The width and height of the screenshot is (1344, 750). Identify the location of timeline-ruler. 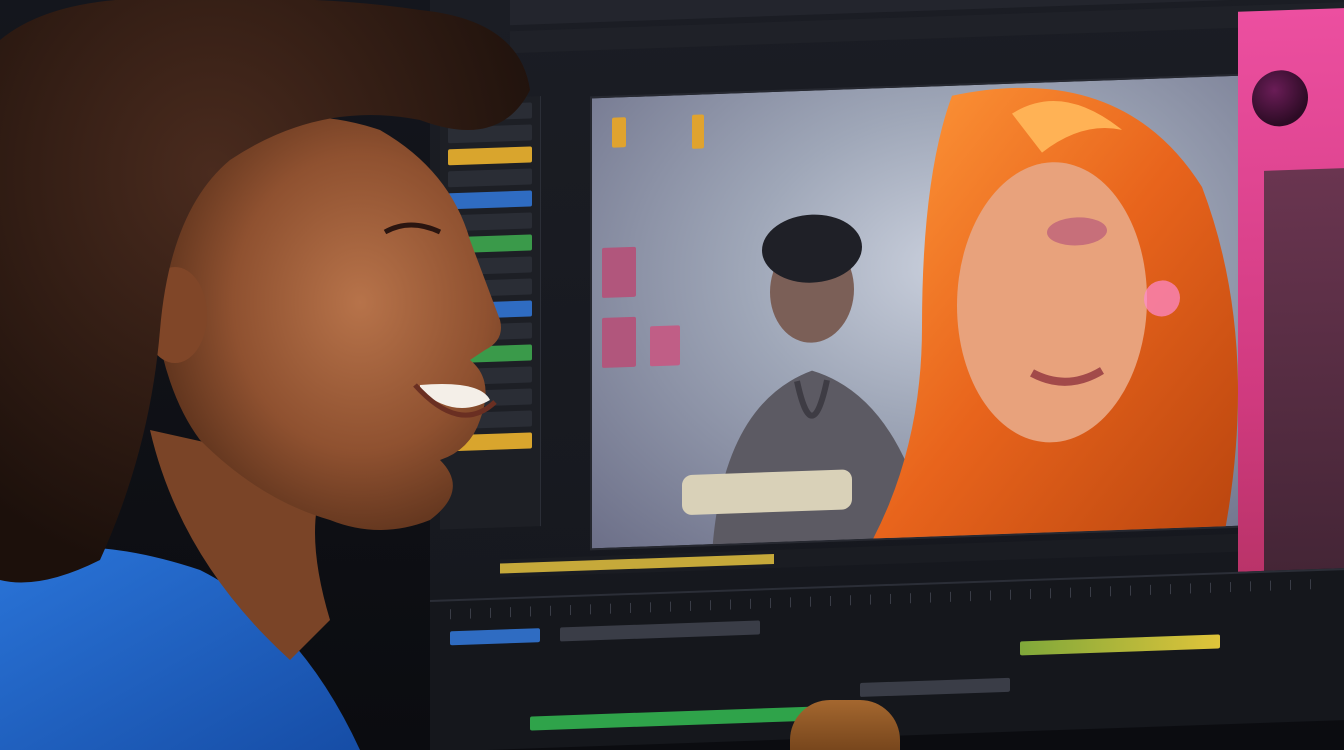
(890, 599).